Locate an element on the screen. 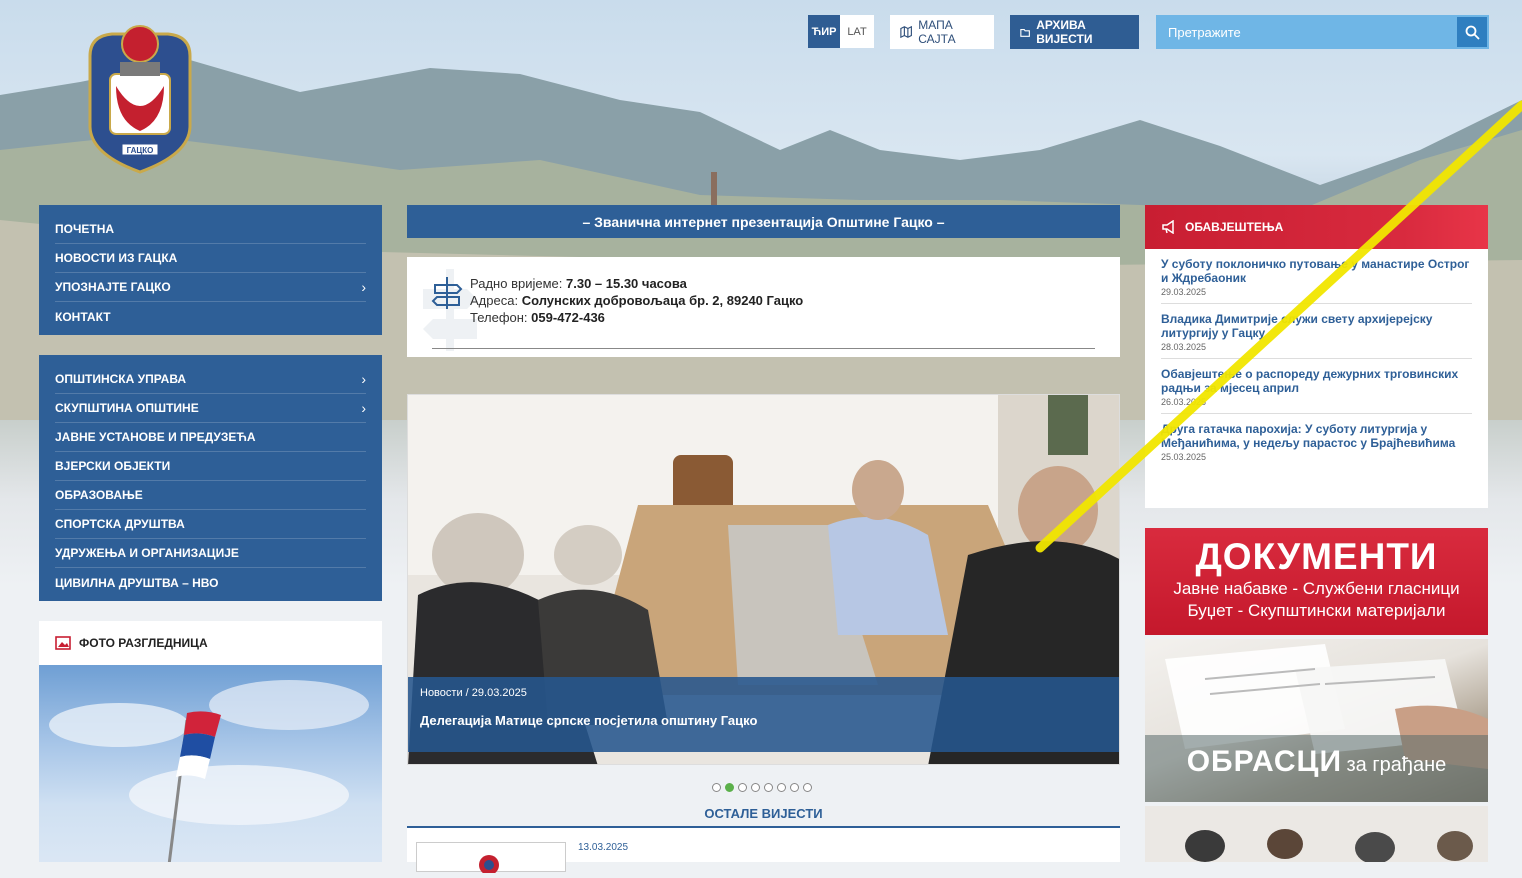 This screenshot has height=878, width=1522. image-icon is located at coordinates (63, 643).